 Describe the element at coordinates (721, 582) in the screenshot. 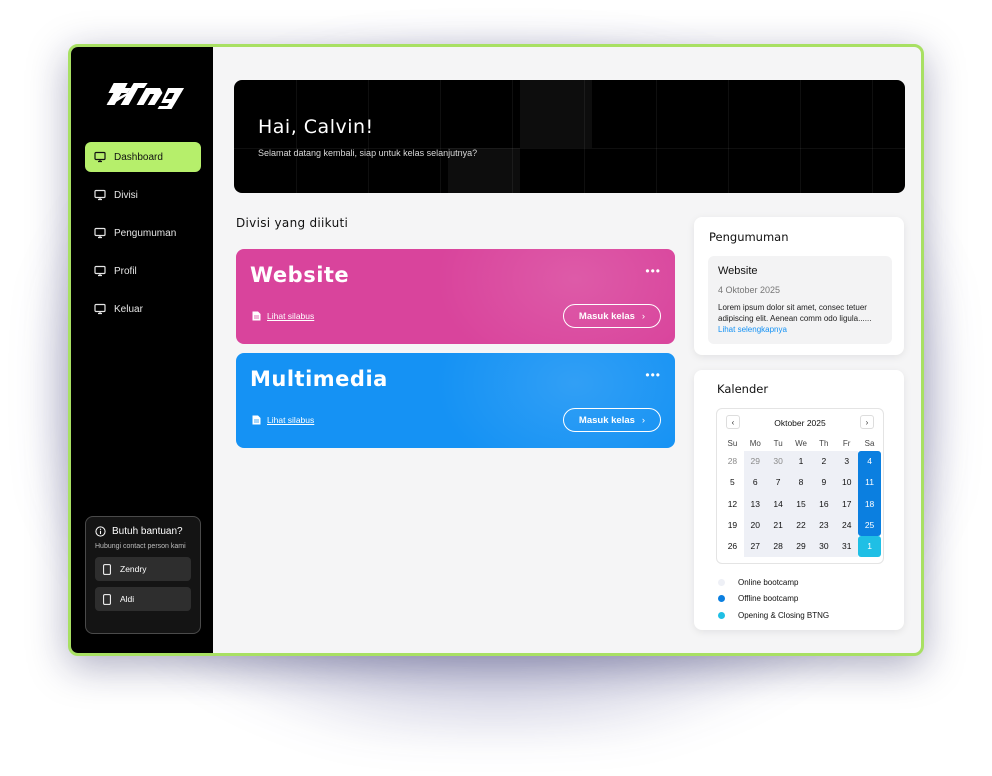

I see `legend-dot` at that location.